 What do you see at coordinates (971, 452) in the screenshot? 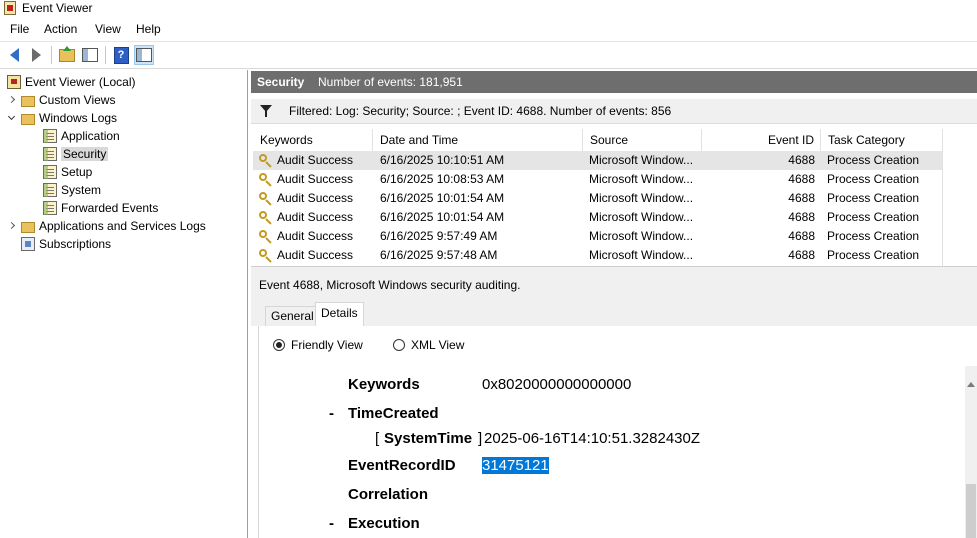
I see `details-scrollbar` at bounding box center [971, 452].